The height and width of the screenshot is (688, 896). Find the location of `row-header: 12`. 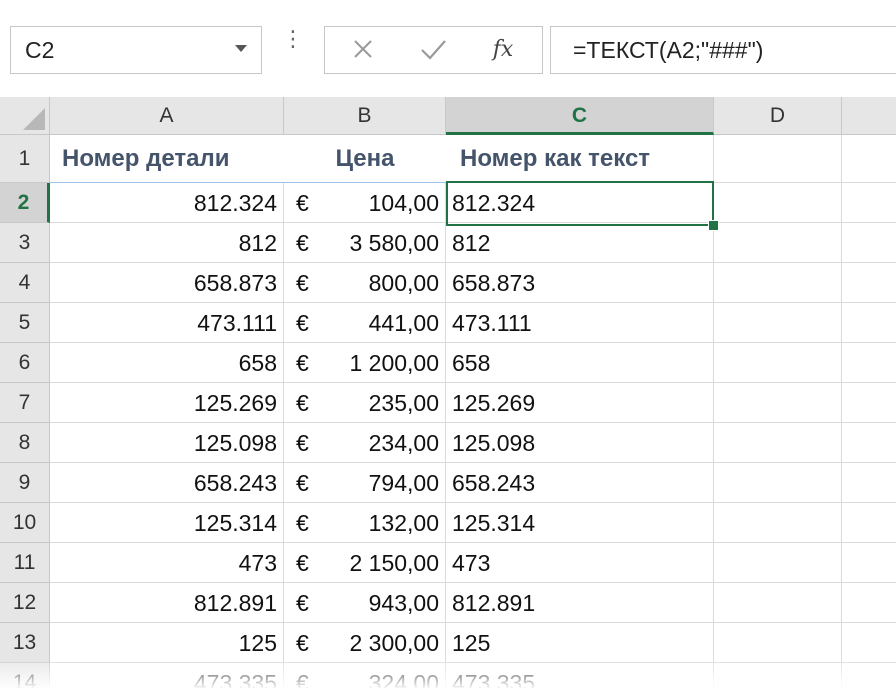

row-header: 12 is located at coordinates (25, 603).